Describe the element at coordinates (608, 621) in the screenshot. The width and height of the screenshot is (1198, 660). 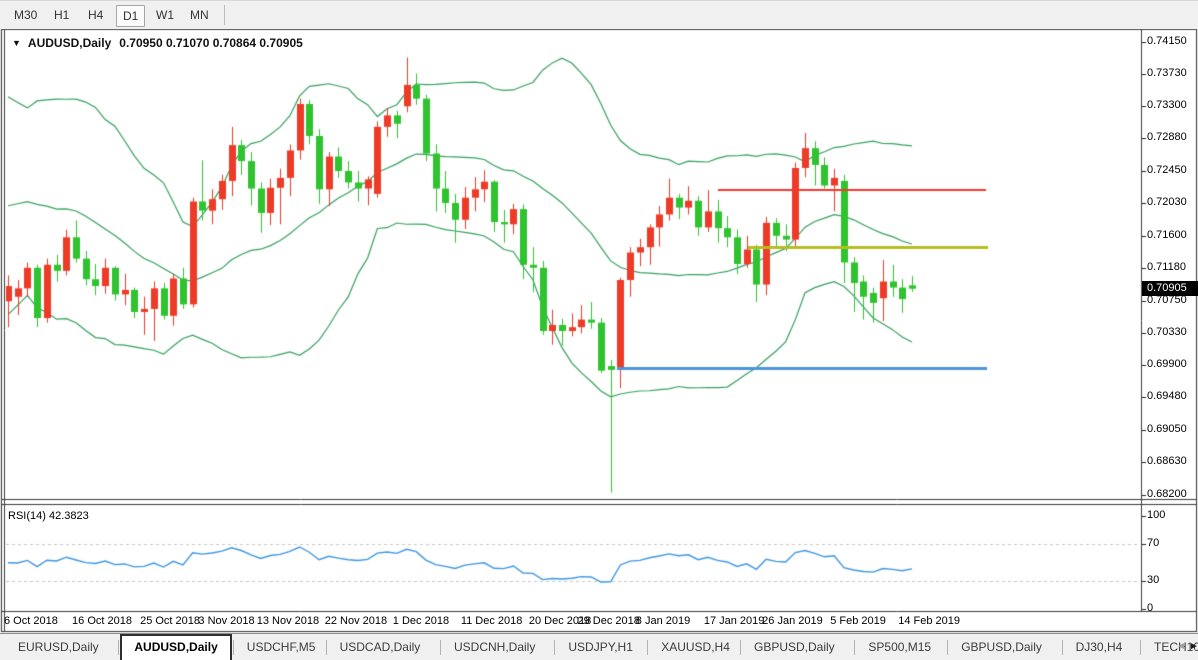
I see `date-axis-label: 29 Dec 2018` at that location.